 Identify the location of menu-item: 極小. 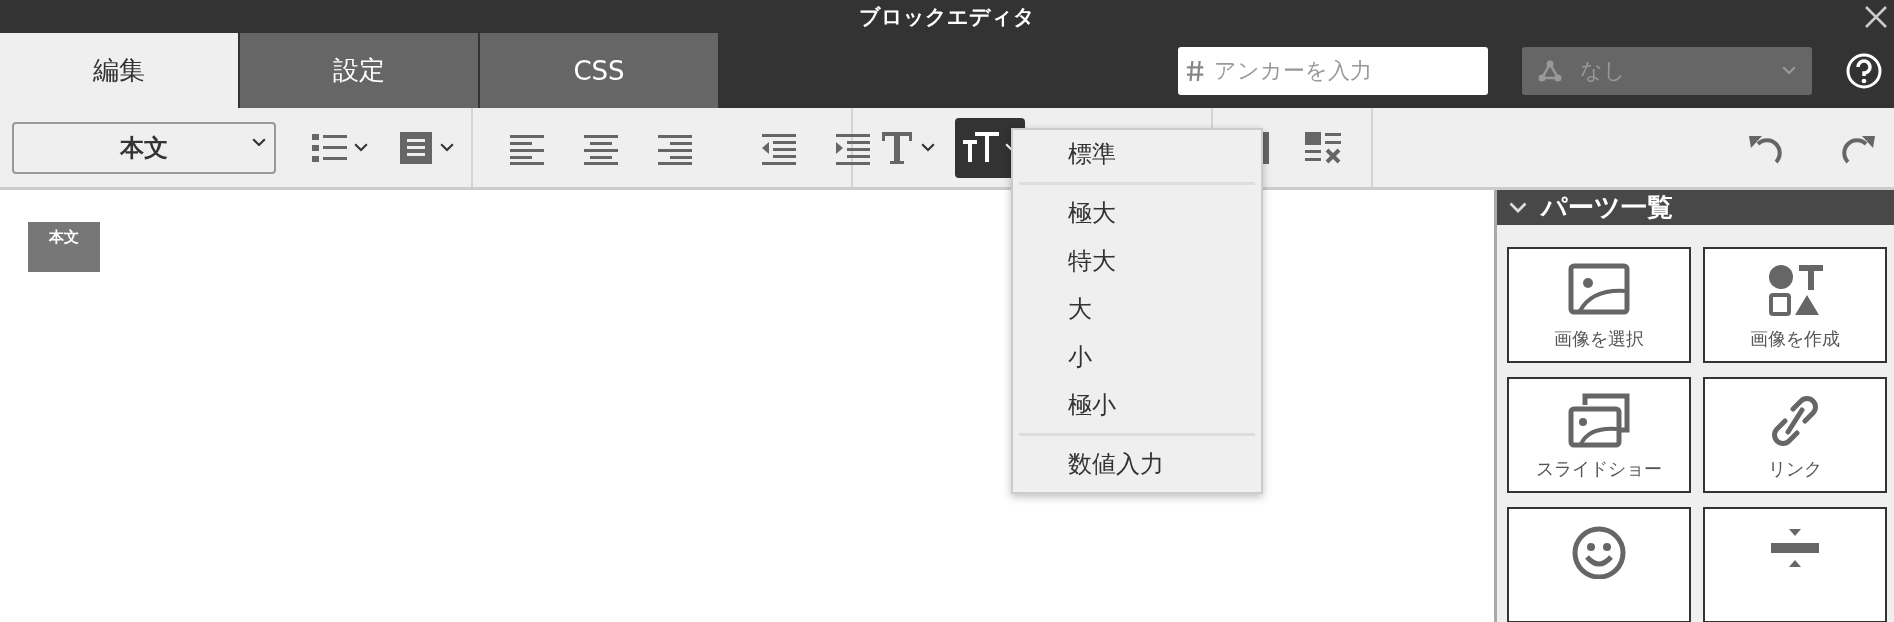
(1137, 404).